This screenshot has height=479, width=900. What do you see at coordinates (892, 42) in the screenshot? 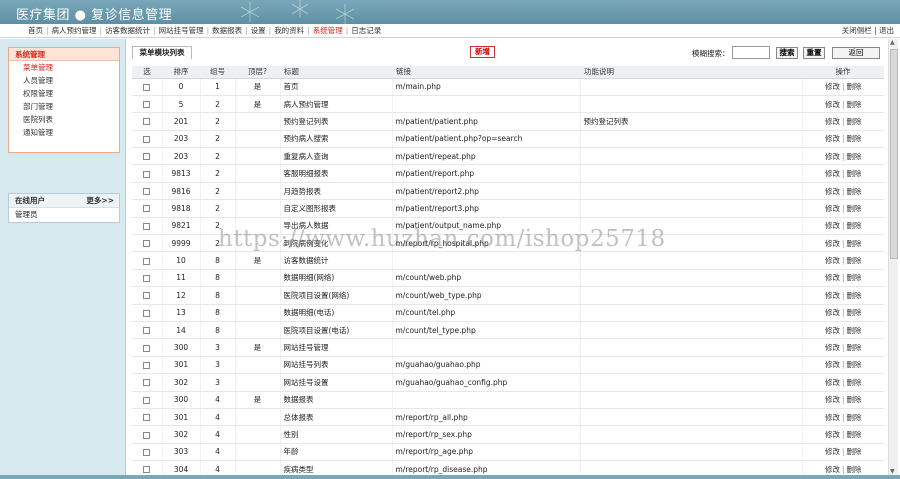
I see `scroll-up-icon: ▲` at bounding box center [892, 42].